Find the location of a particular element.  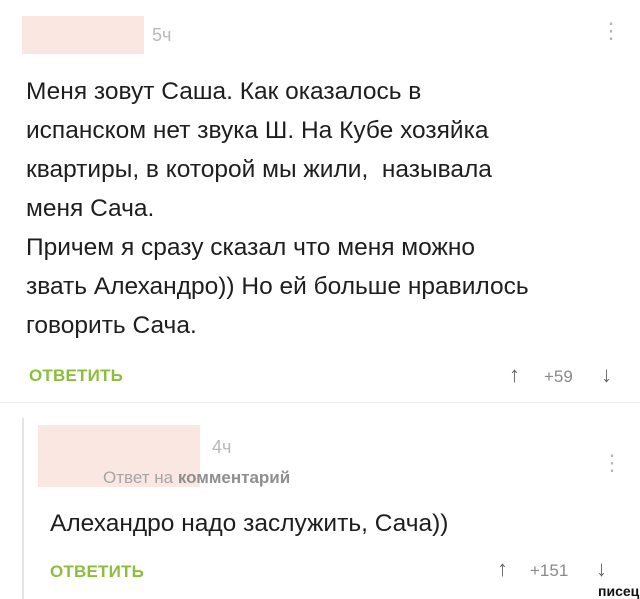

comment-score: +59 is located at coordinates (558, 376).